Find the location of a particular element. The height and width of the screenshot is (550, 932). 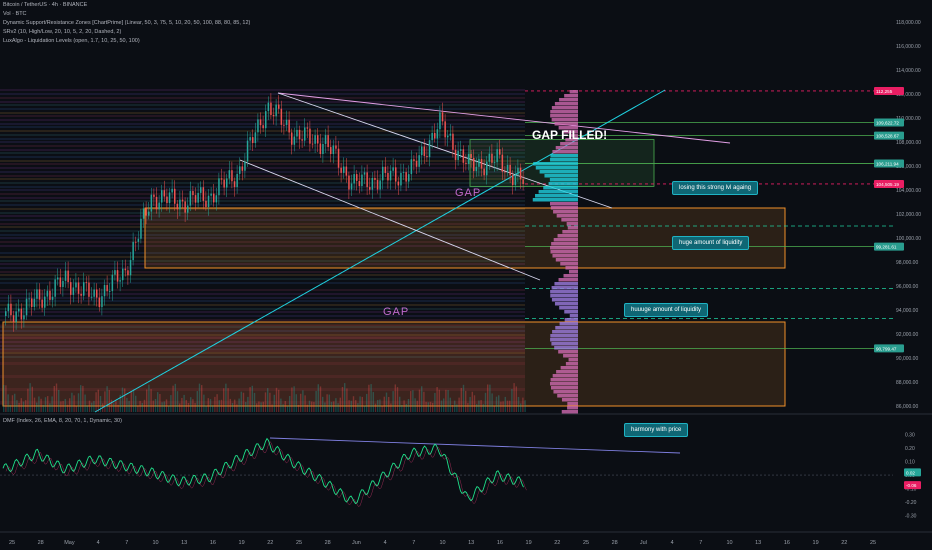

price-tag-label: 112,255 is located at coordinates (884, 91).